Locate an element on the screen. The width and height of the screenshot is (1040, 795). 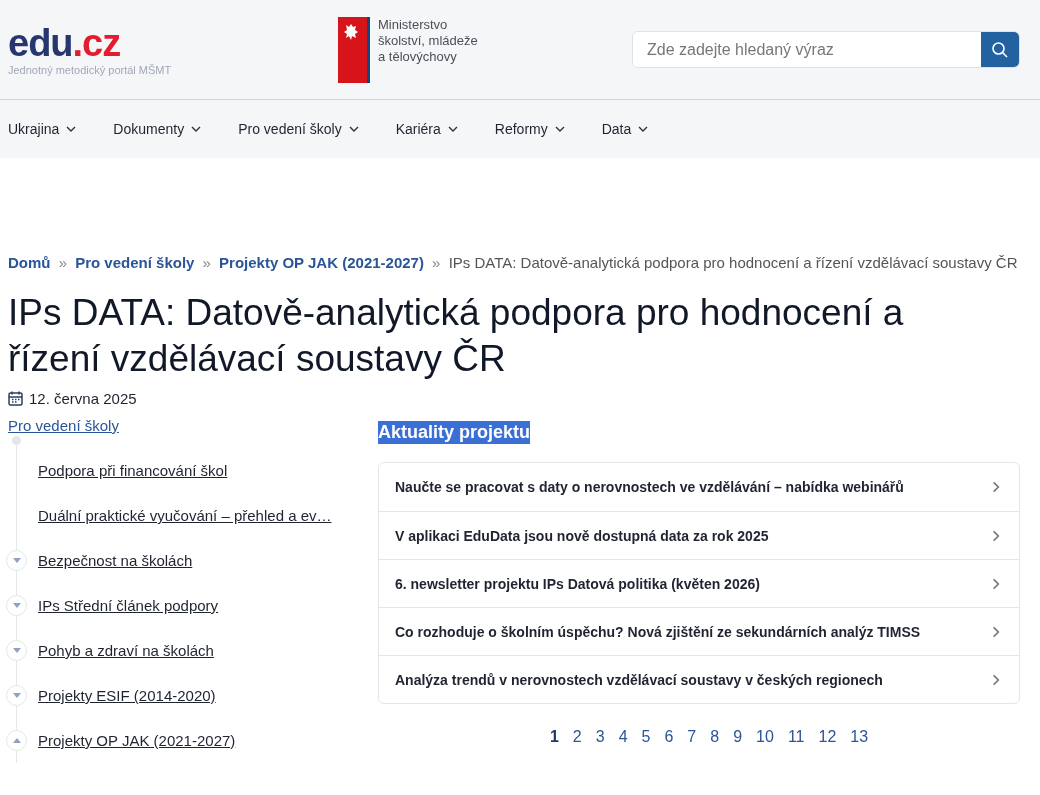
page-link: 5 is located at coordinates (646, 737).